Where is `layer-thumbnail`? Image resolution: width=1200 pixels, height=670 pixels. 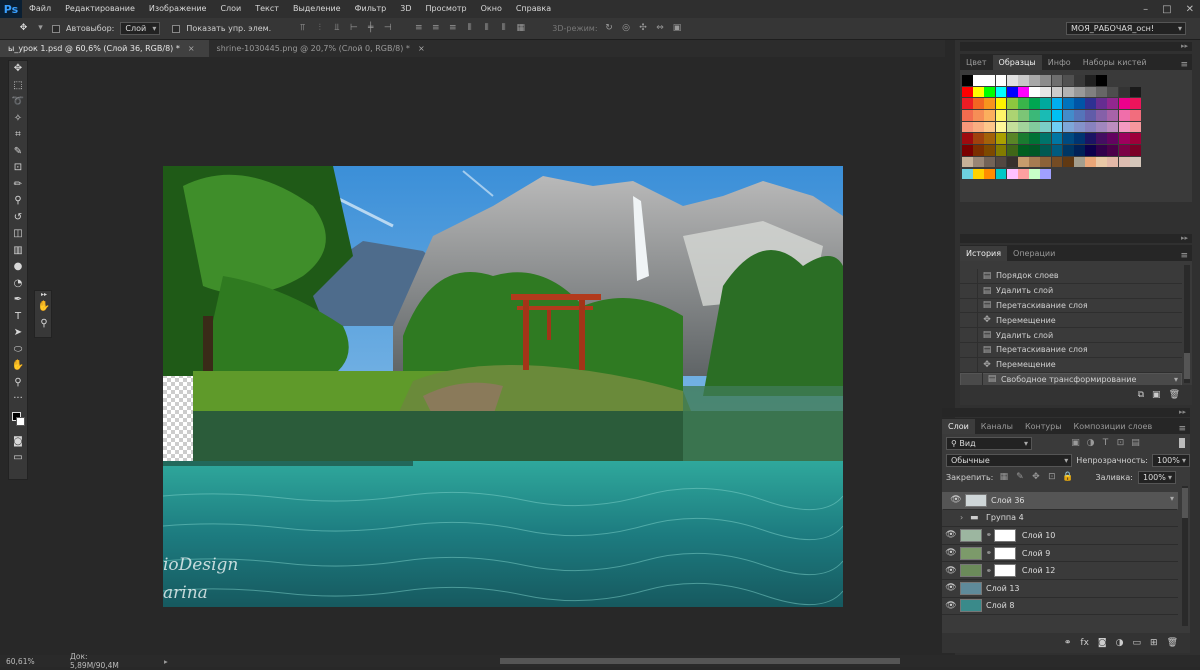 layer-thumbnail is located at coordinates (971, 606).